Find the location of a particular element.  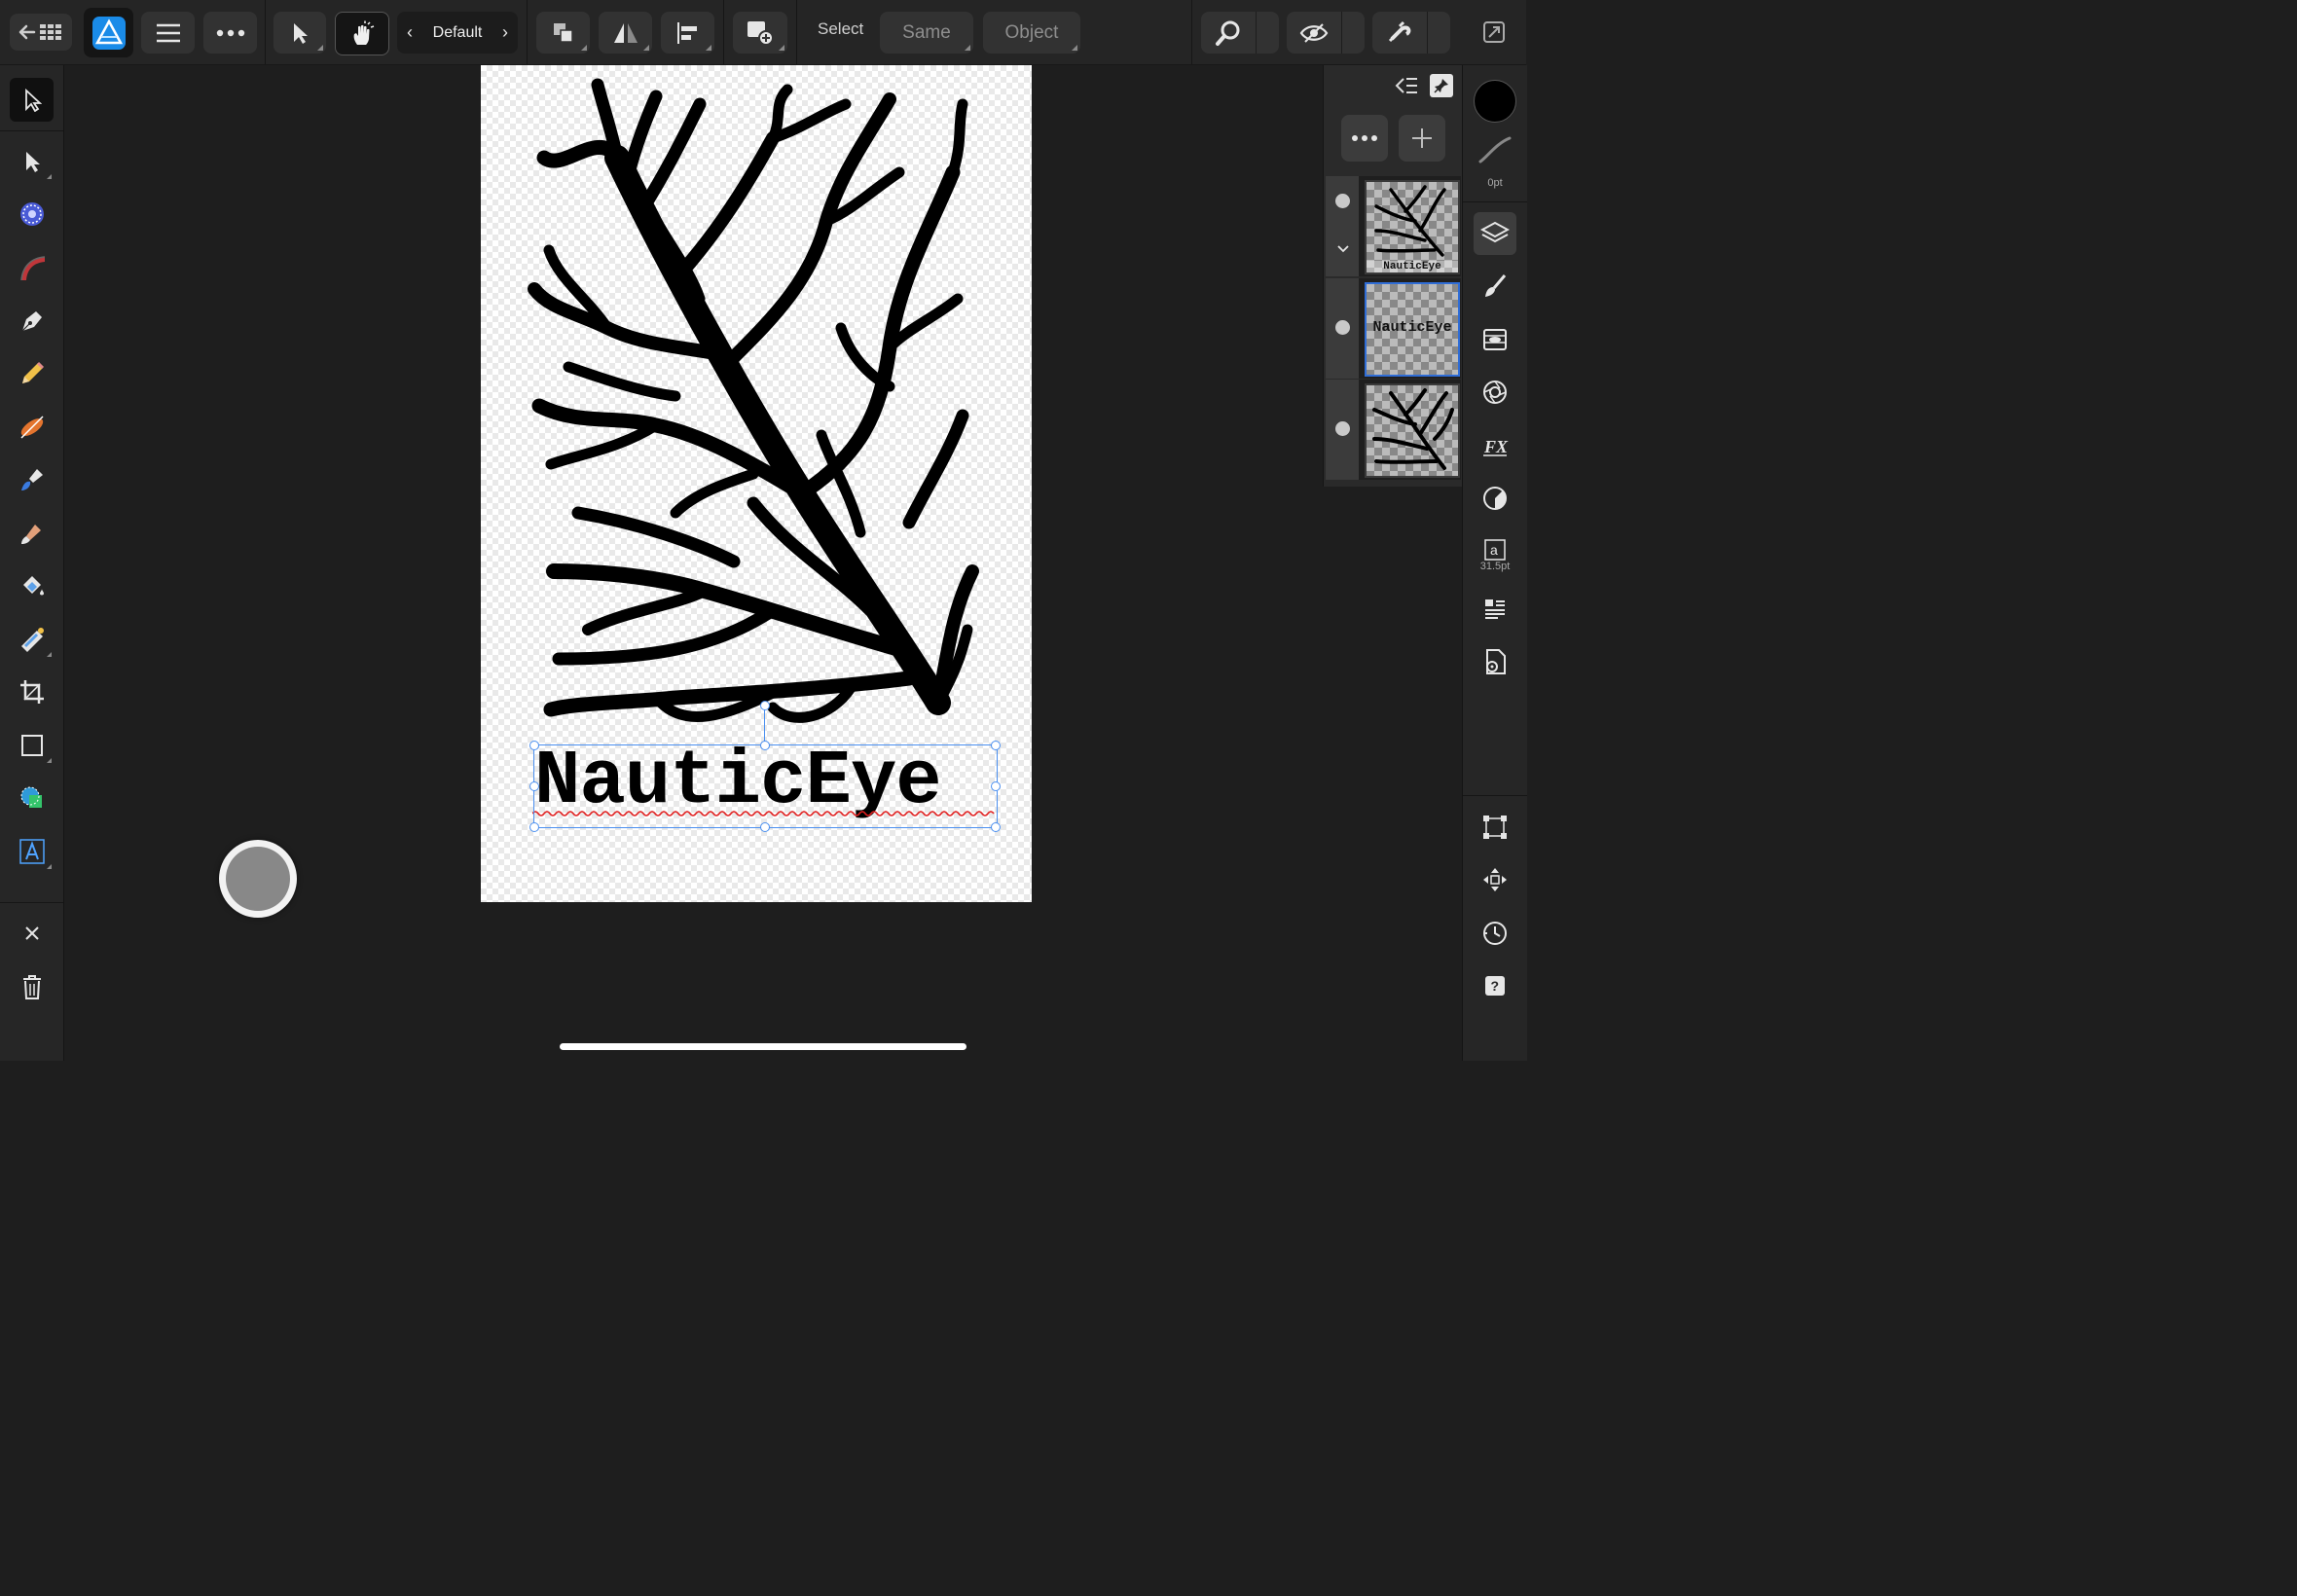

brushes-studio-button is located at coordinates (1495, 286).